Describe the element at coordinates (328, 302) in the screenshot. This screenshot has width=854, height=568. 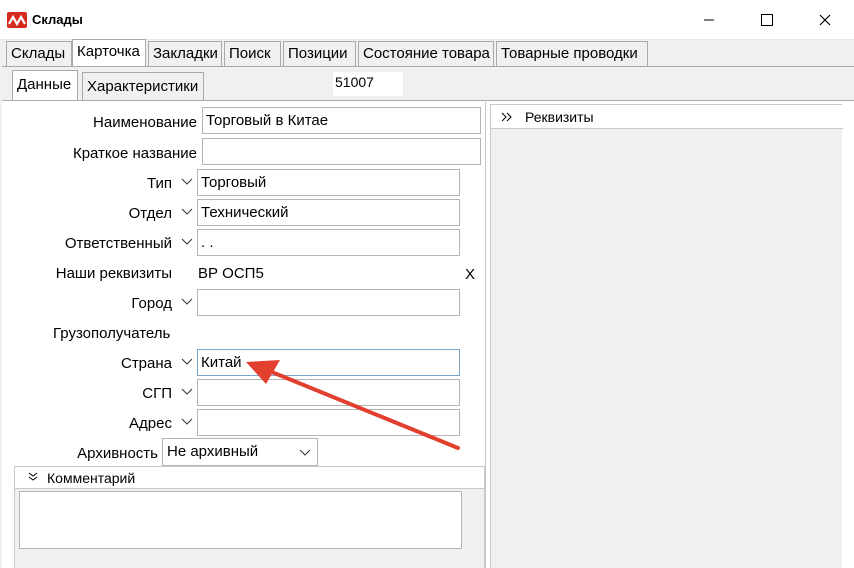
I see `city-field` at that location.